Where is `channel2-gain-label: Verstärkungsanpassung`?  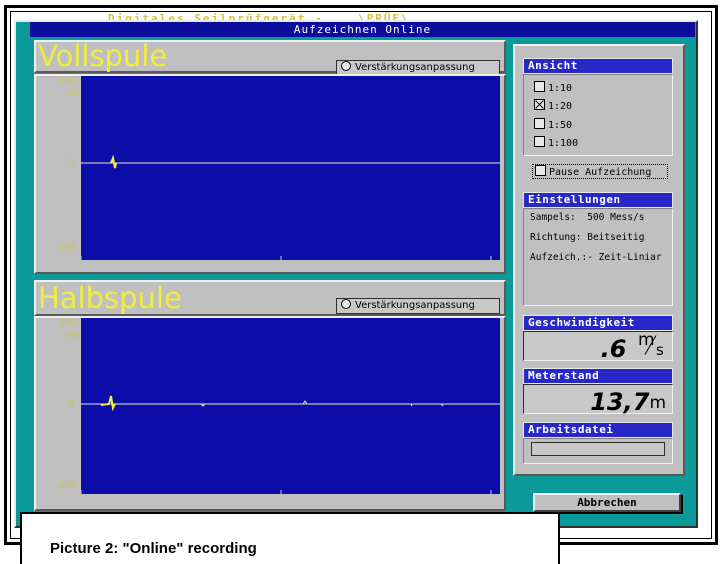
channel2-gain-label: Verstärkungsanpassung is located at coordinates (415, 305).